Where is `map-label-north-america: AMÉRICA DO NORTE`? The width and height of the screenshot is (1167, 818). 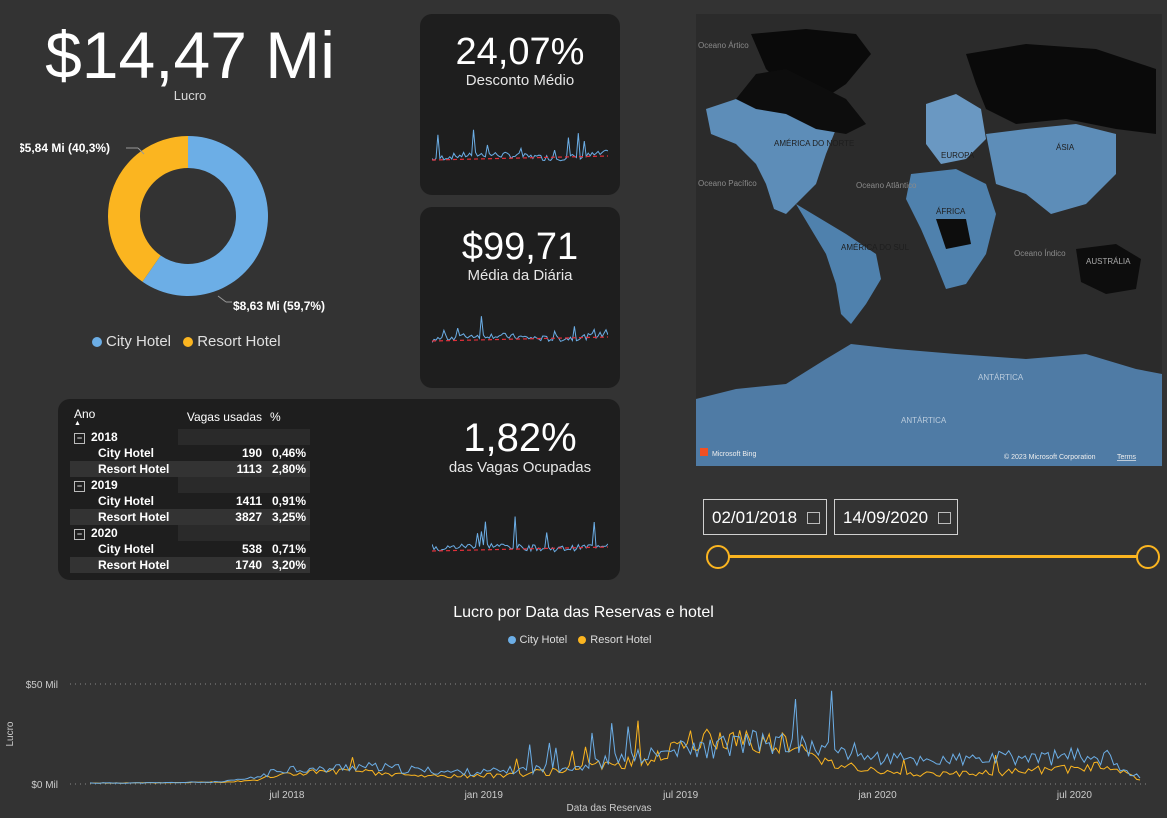 map-label-north-america: AMÉRICA DO NORTE is located at coordinates (814, 143).